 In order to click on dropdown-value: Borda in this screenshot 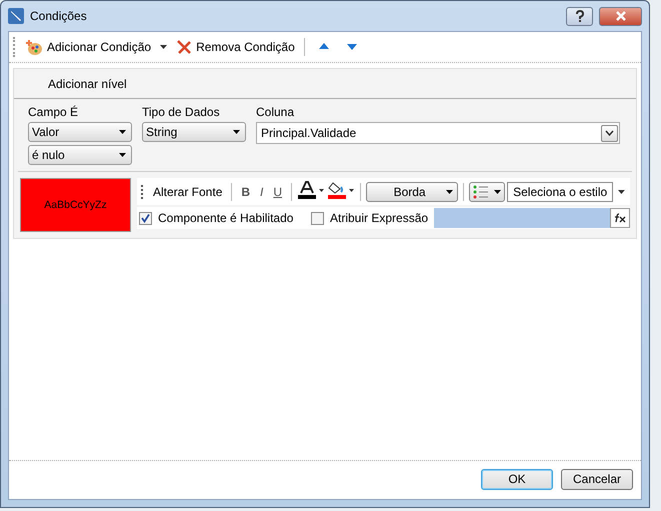, I will do `click(409, 191)`.